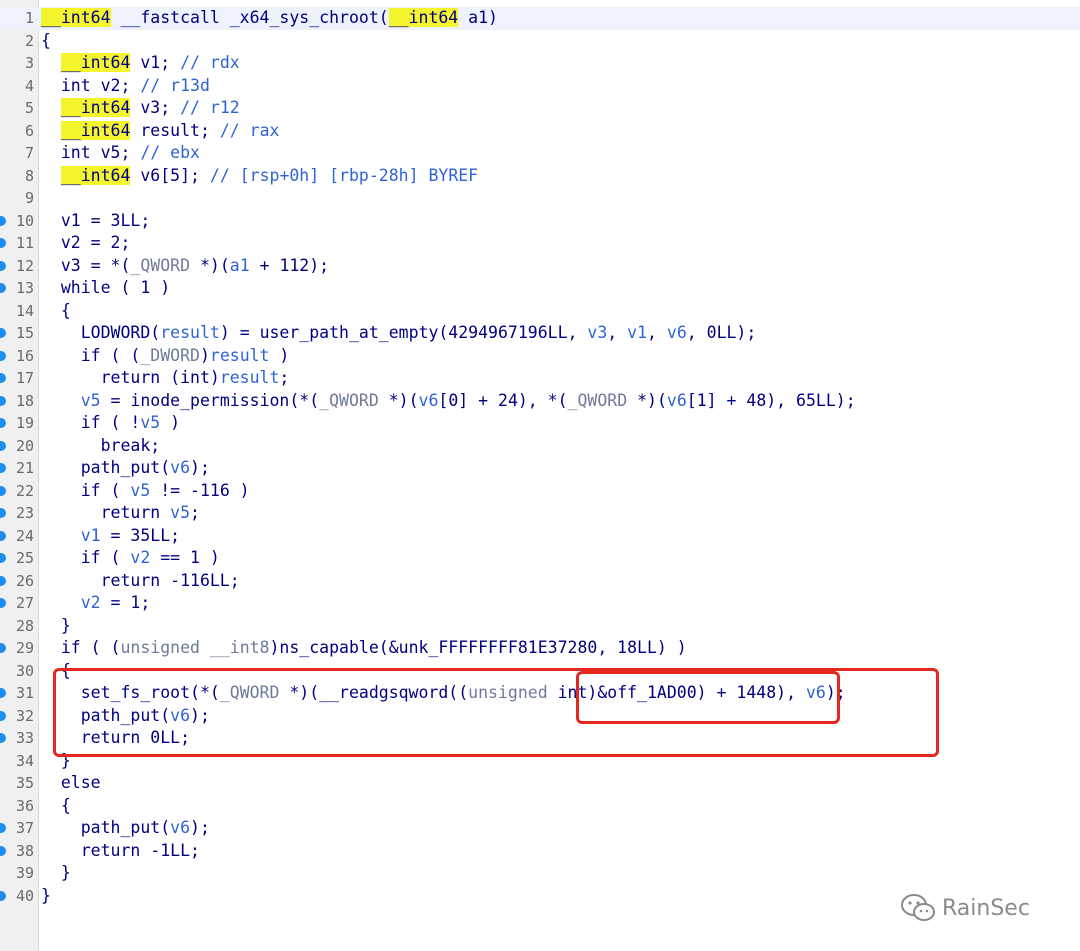 This screenshot has width=1080, height=951. Describe the element at coordinates (24, 558) in the screenshot. I see `line-number: 25` at that location.